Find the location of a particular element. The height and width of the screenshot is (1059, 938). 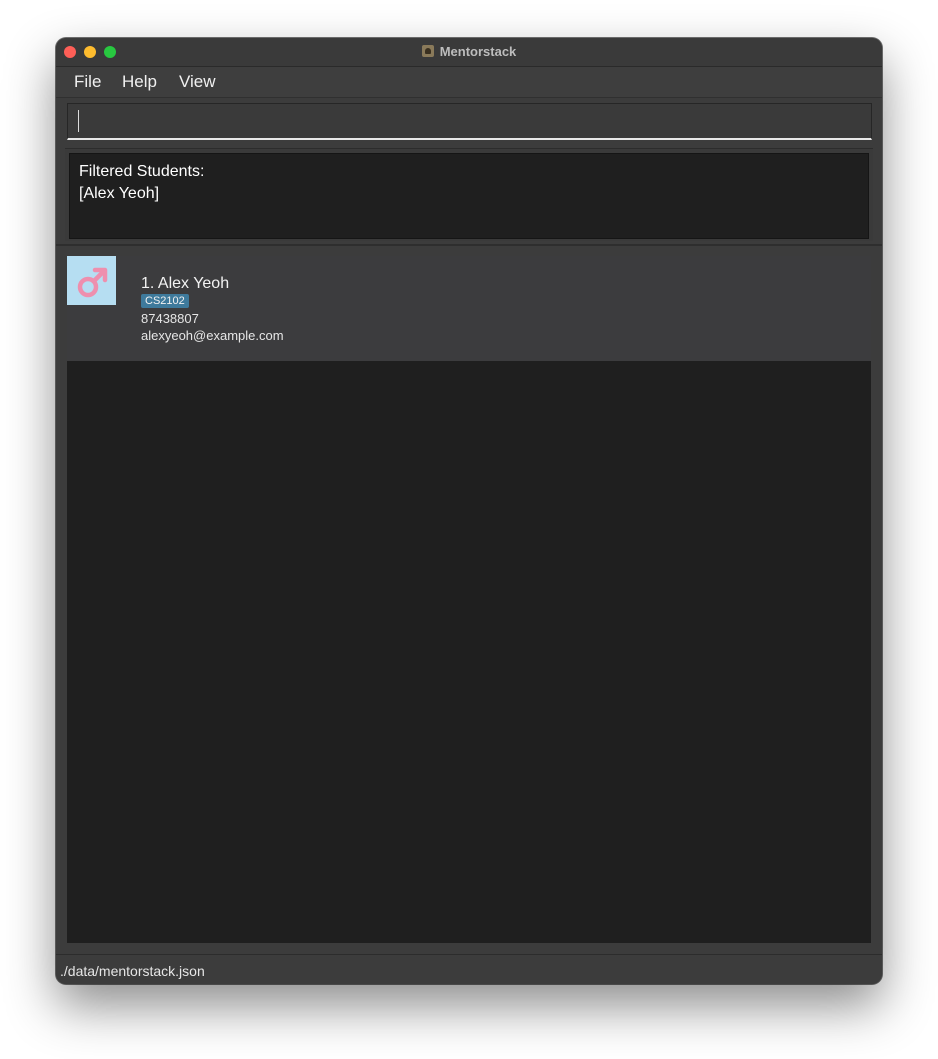

split-divider is located at coordinates (469, 245).